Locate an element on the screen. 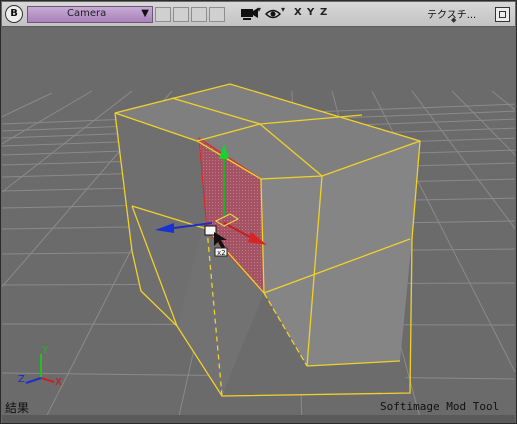 The width and height of the screenshot is (517, 424). chevron-down-icon: ▼ is located at coordinates (145, 13).